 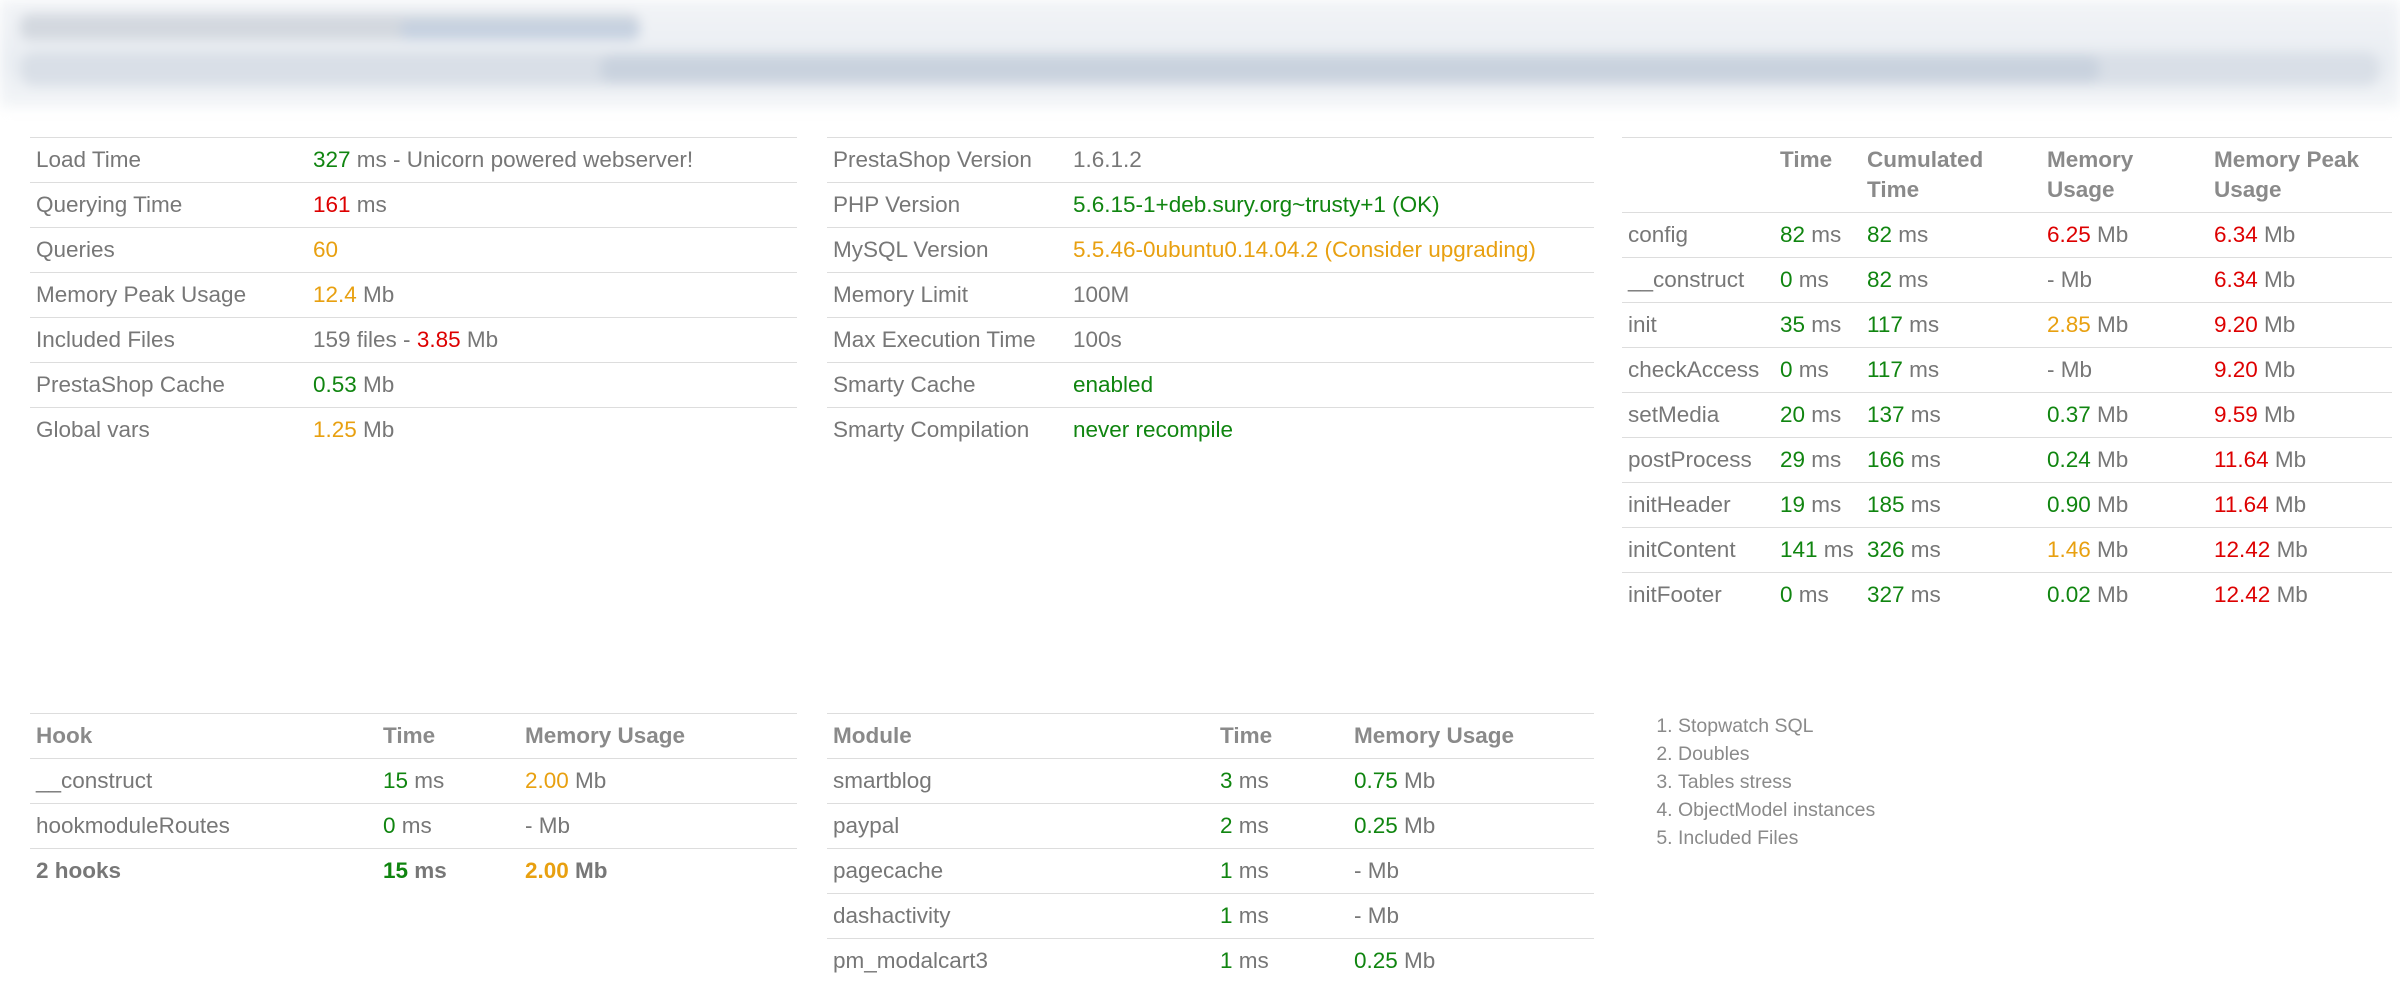 I want to click on module-name: dashactivity, so click(x=892, y=915).